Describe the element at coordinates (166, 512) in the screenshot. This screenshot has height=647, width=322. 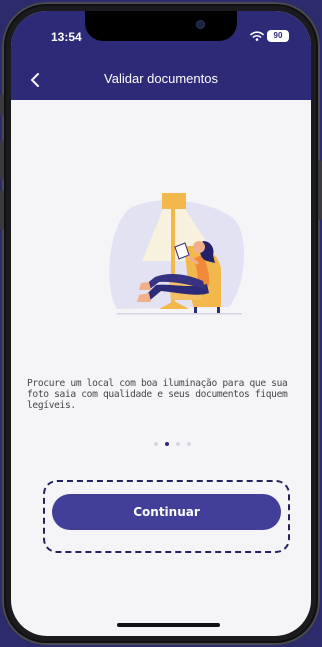
I see `continue-button: Continuar` at that location.